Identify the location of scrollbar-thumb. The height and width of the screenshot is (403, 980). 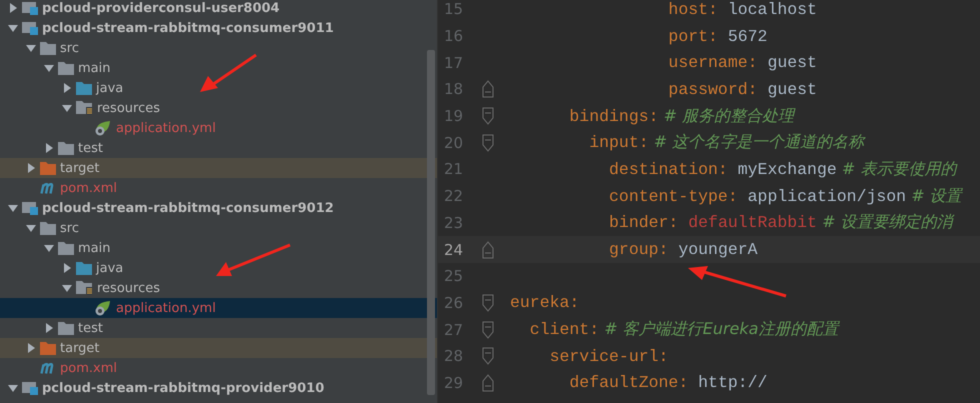
(431, 222).